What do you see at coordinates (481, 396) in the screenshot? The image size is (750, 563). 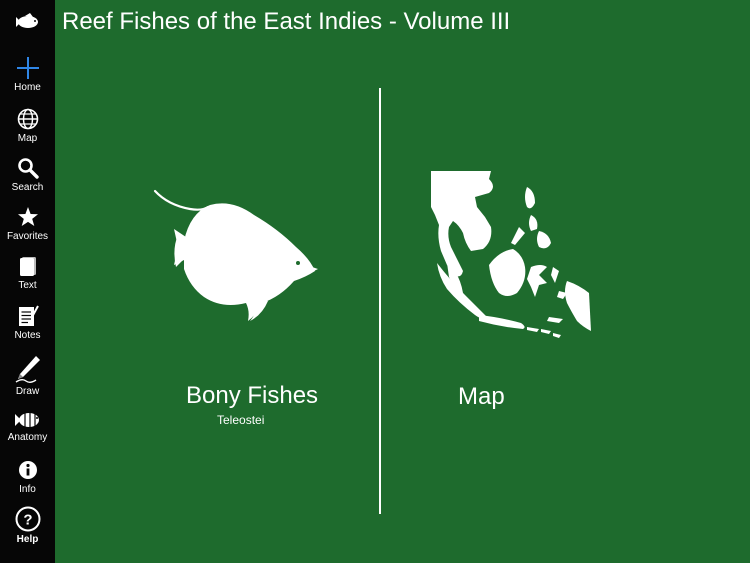 I see `map-title: Map` at bounding box center [481, 396].